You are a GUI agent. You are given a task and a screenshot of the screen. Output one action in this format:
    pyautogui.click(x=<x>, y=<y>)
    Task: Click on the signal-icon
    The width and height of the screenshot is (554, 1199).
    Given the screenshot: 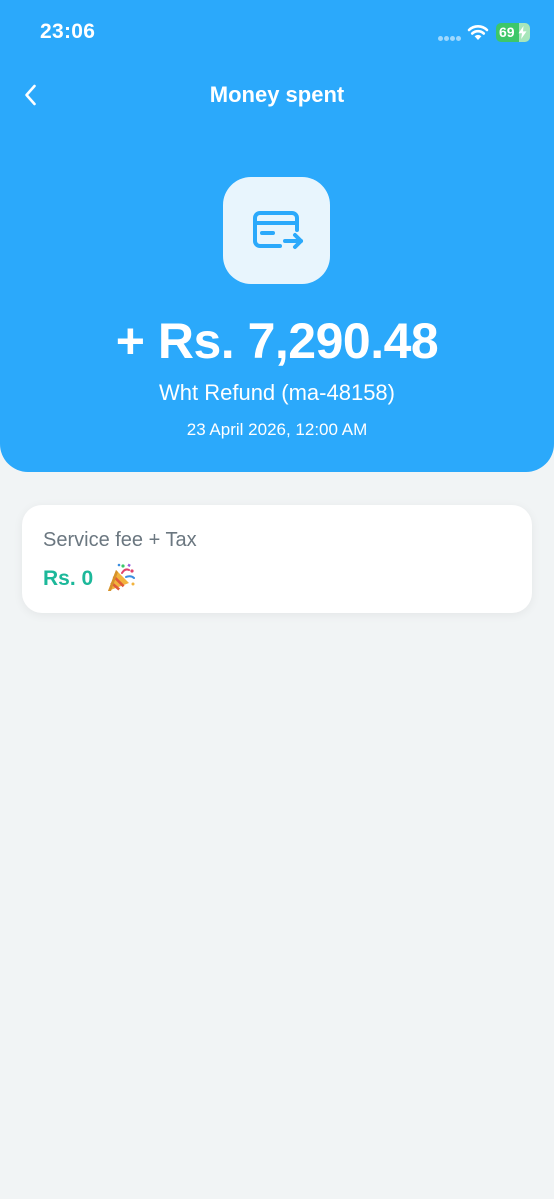 What is the action you would take?
    pyautogui.click(x=450, y=39)
    